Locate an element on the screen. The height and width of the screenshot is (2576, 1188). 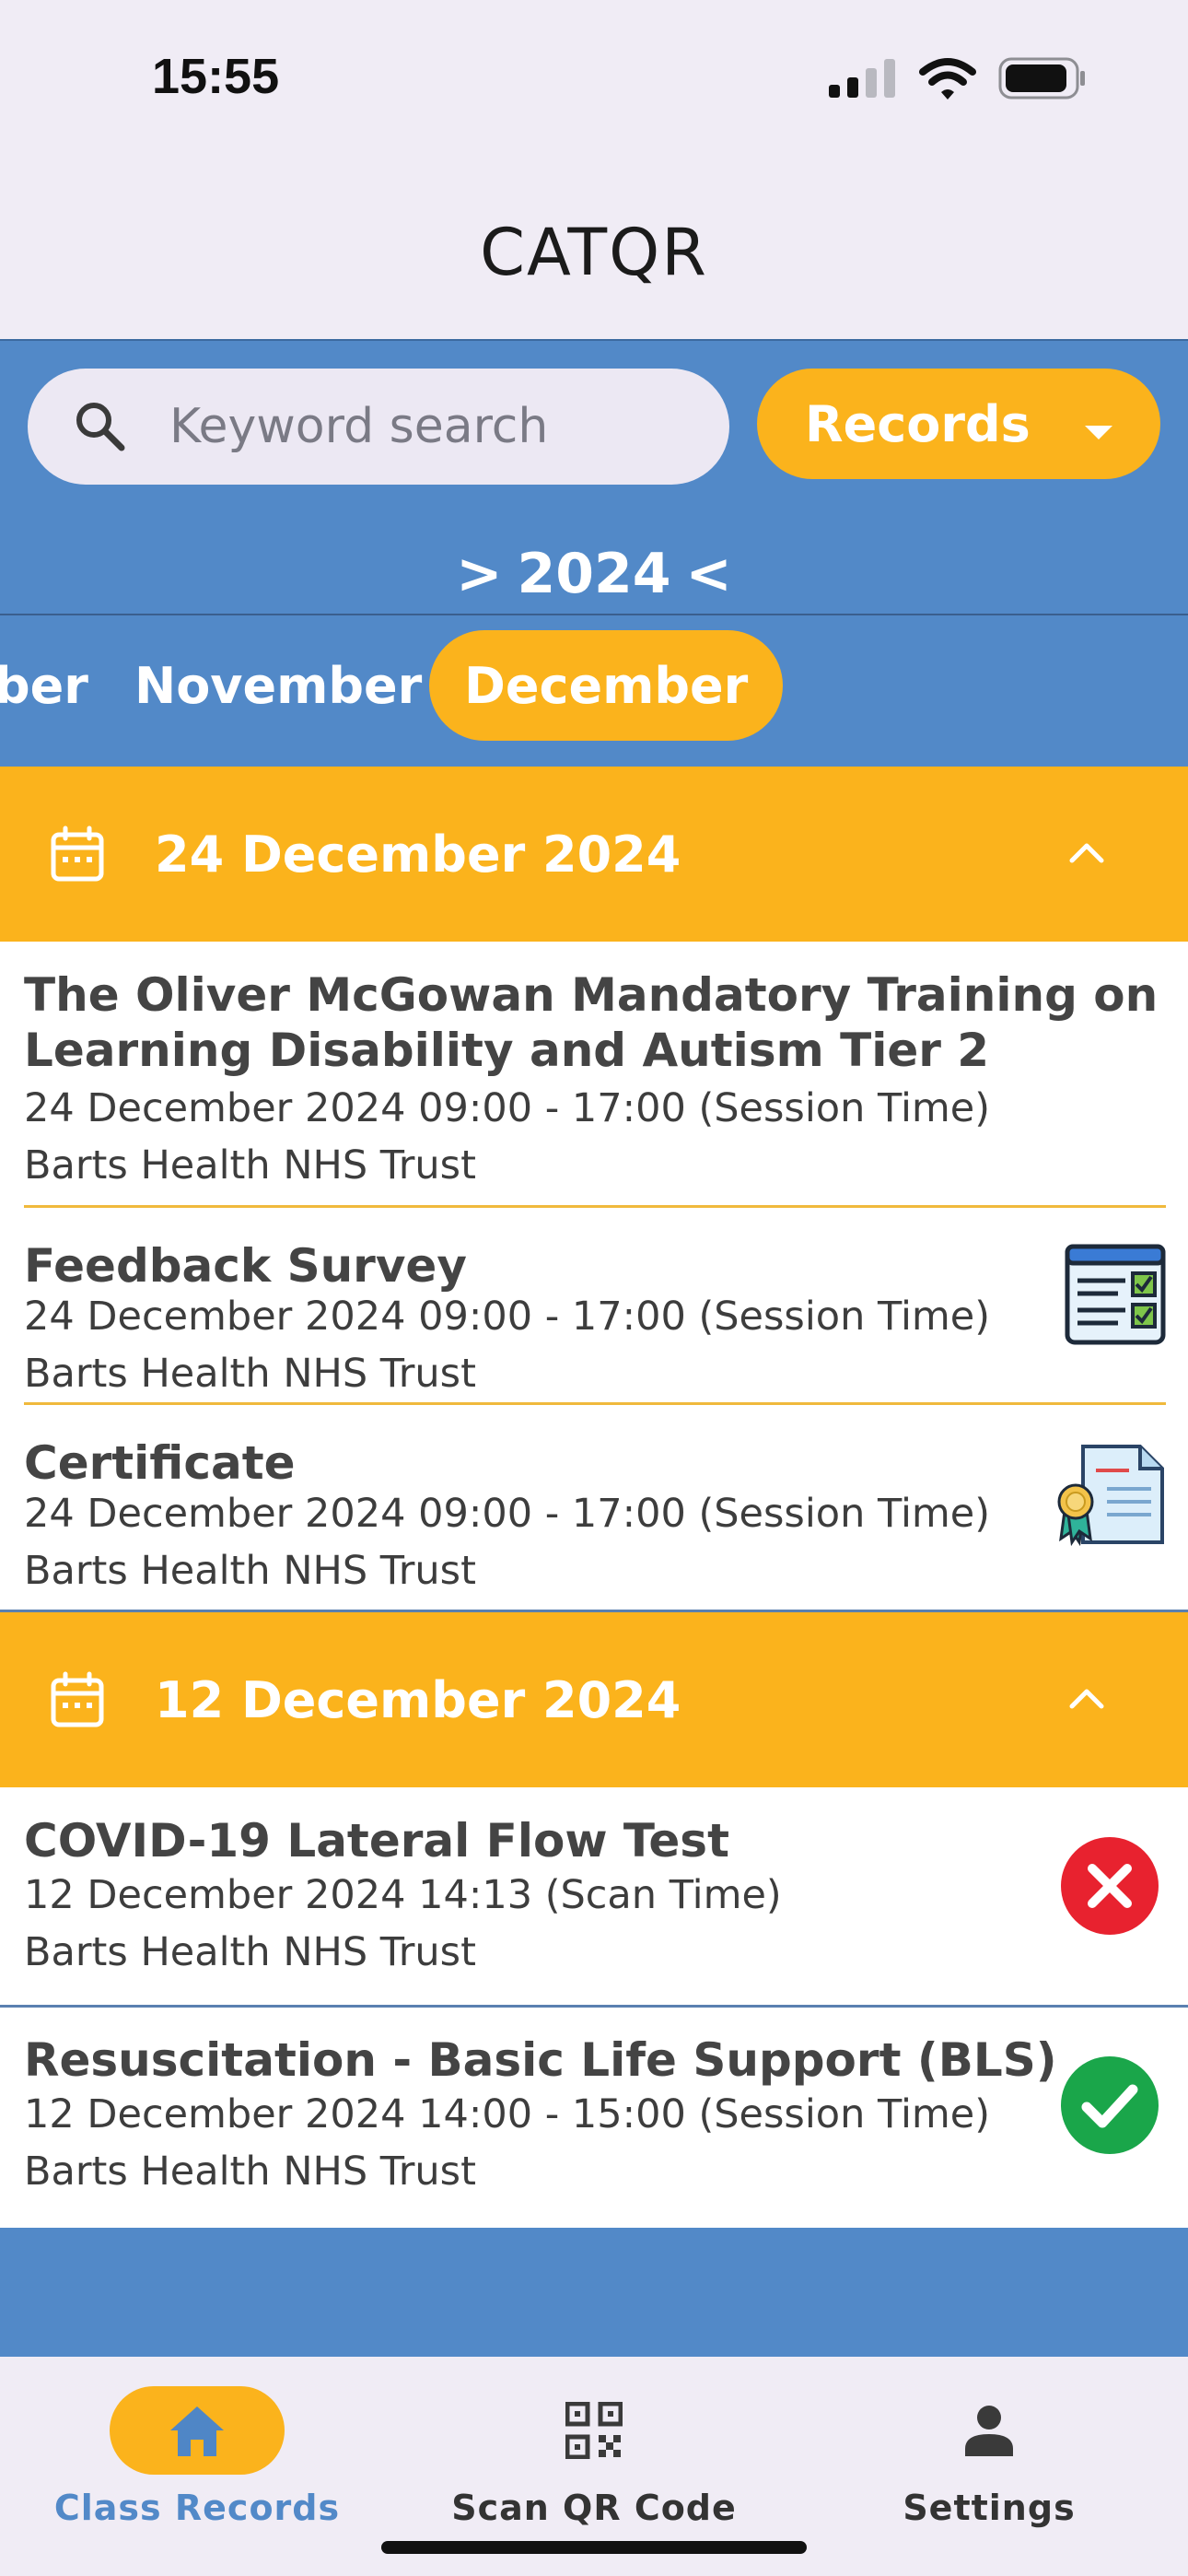
qr-code-icon is located at coordinates (594, 2430).